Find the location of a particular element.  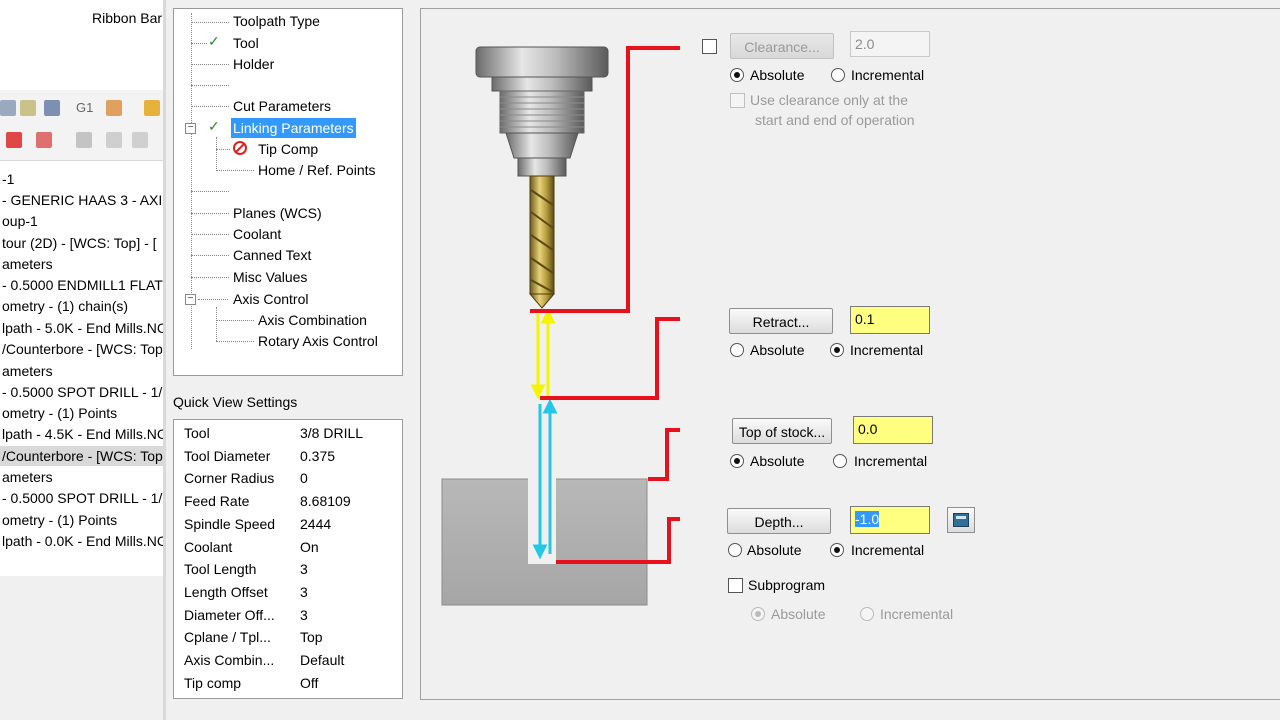

list-item: /Counterbore - [WCS: Top is located at coordinates (81, 349).